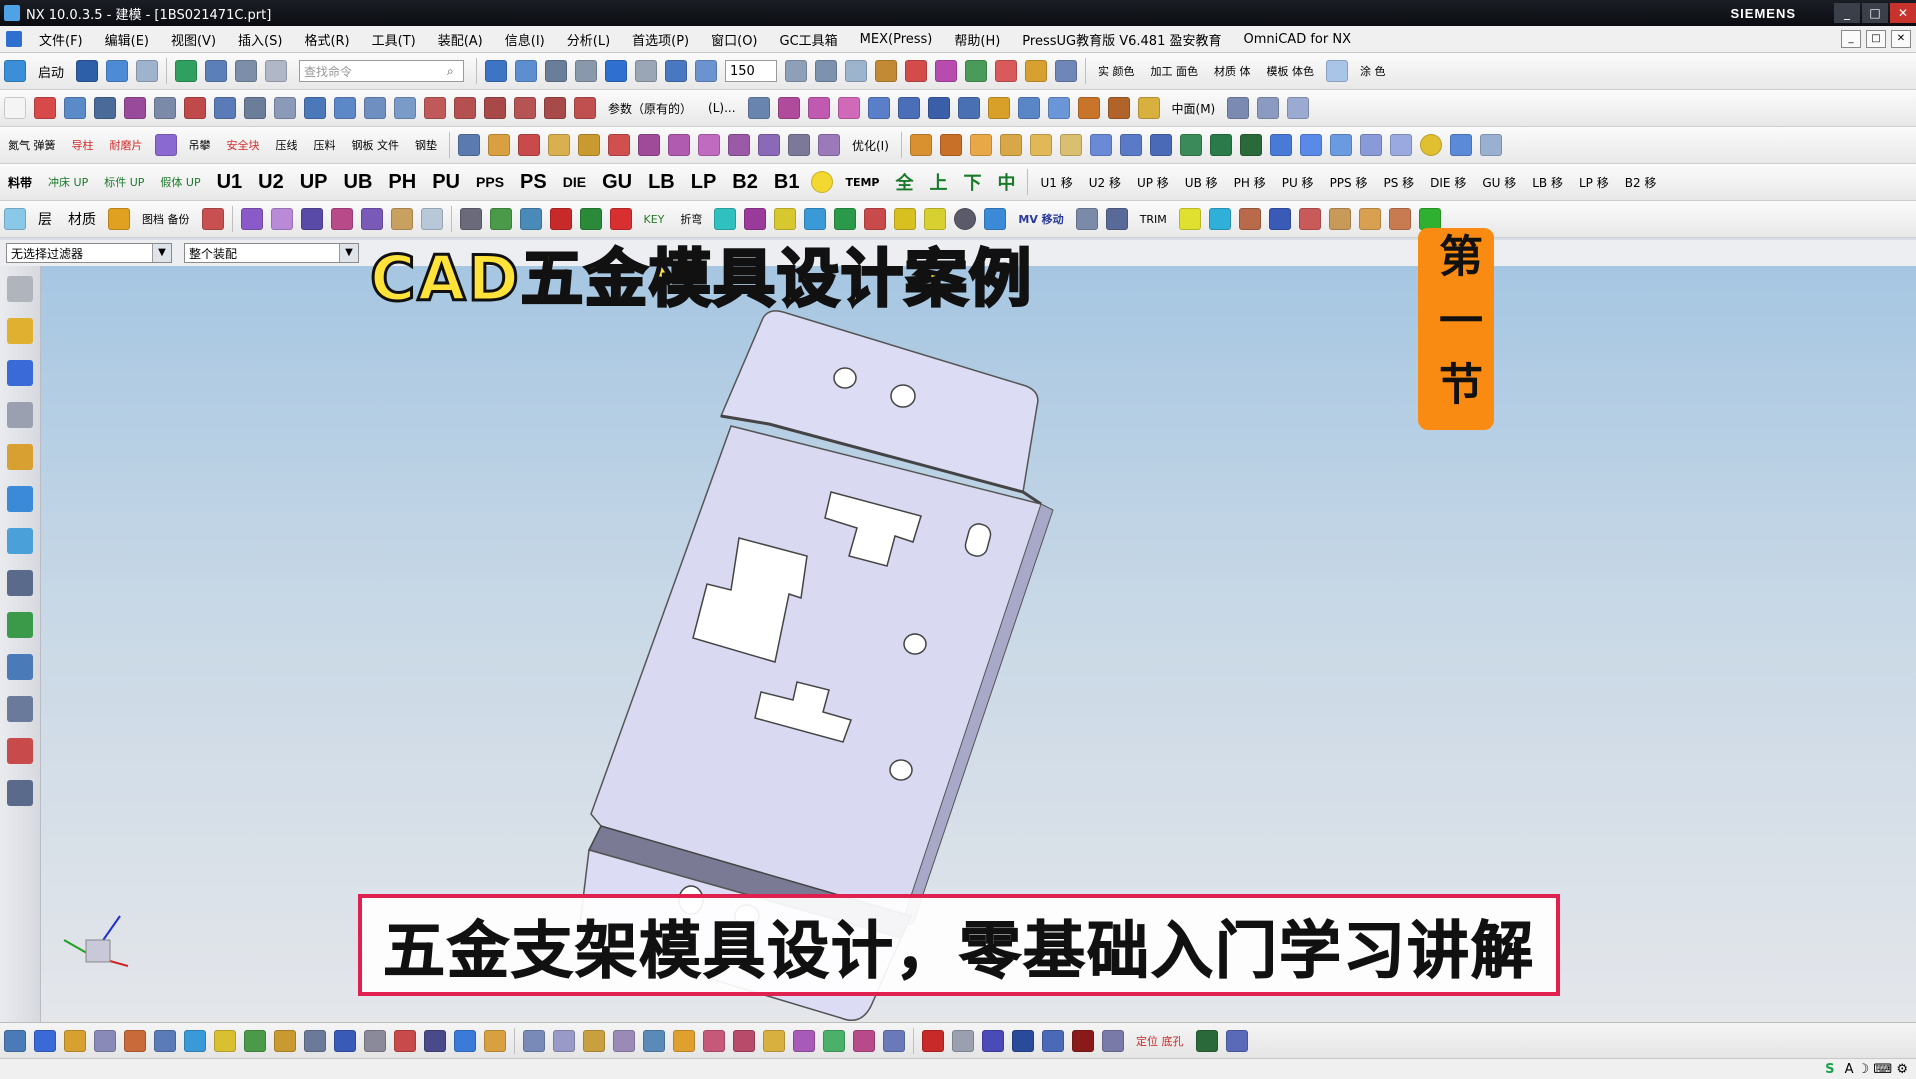  What do you see at coordinates (1006, 182) in the screenshot?
I see `middle-label: 中` at bounding box center [1006, 182].